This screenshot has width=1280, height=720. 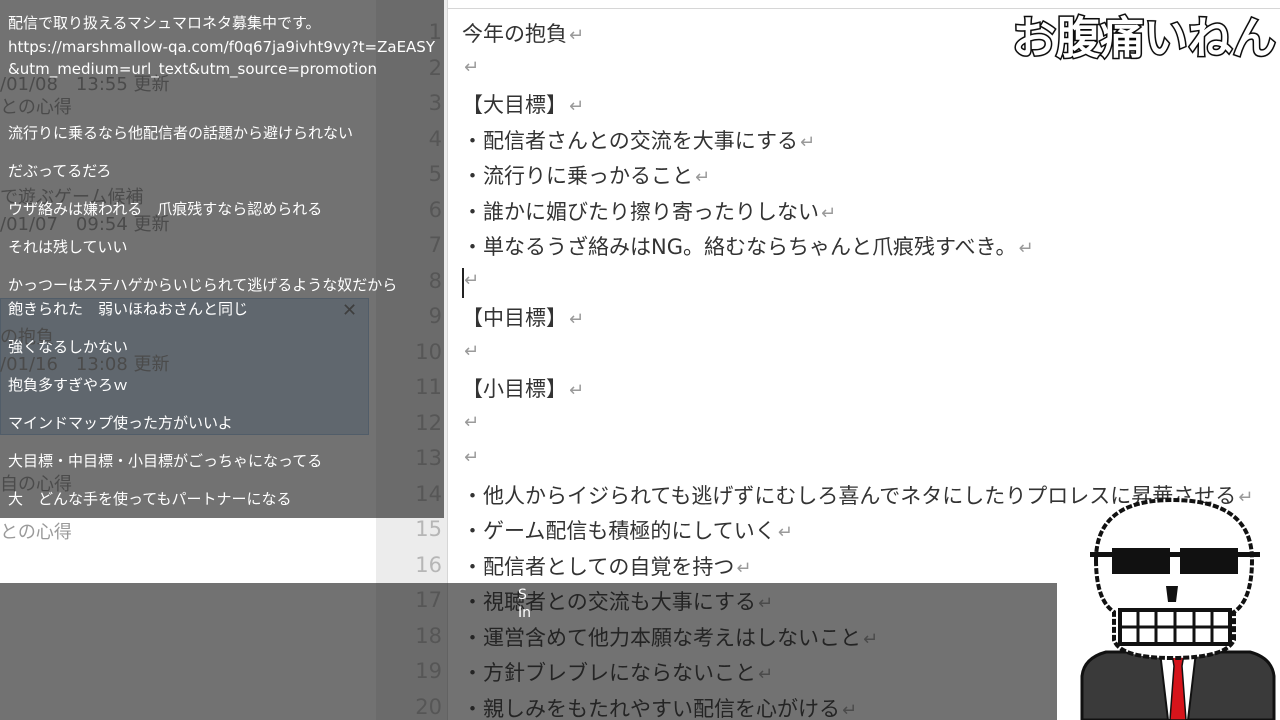 I want to click on editor-line: ・単なるうざ絡みはNG。絡むならちゃんと爪痕残すべき。 ↵, so click(x=748, y=246).